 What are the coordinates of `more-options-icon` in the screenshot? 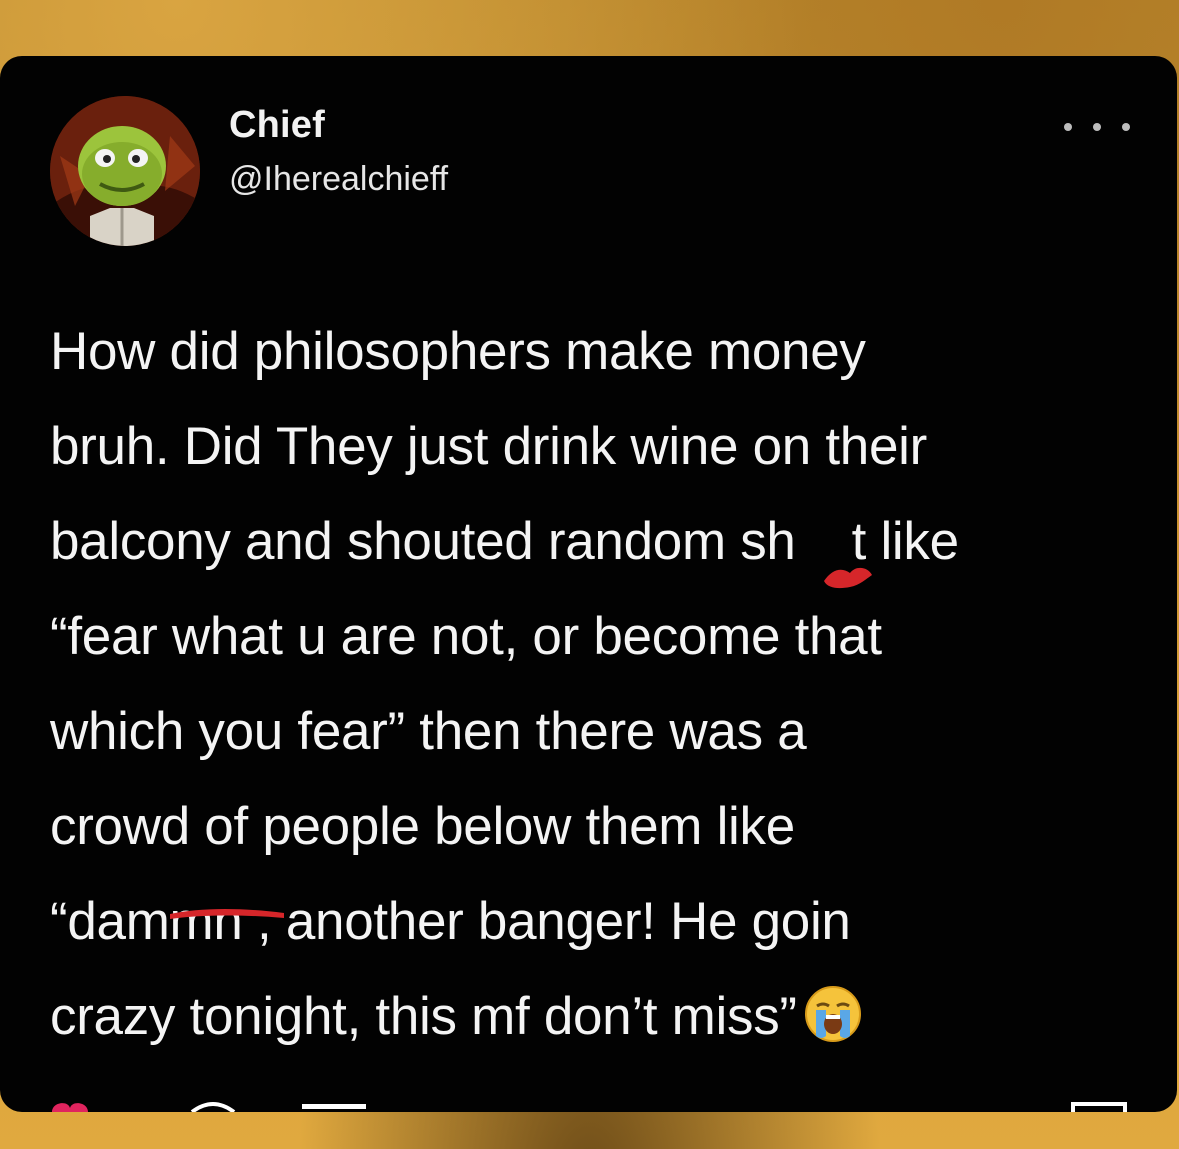 It's located at (1097, 127).